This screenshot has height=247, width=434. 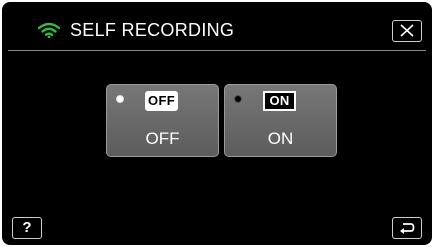 What do you see at coordinates (407, 31) in the screenshot?
I see `close-button` at bounding box center [407, 31].